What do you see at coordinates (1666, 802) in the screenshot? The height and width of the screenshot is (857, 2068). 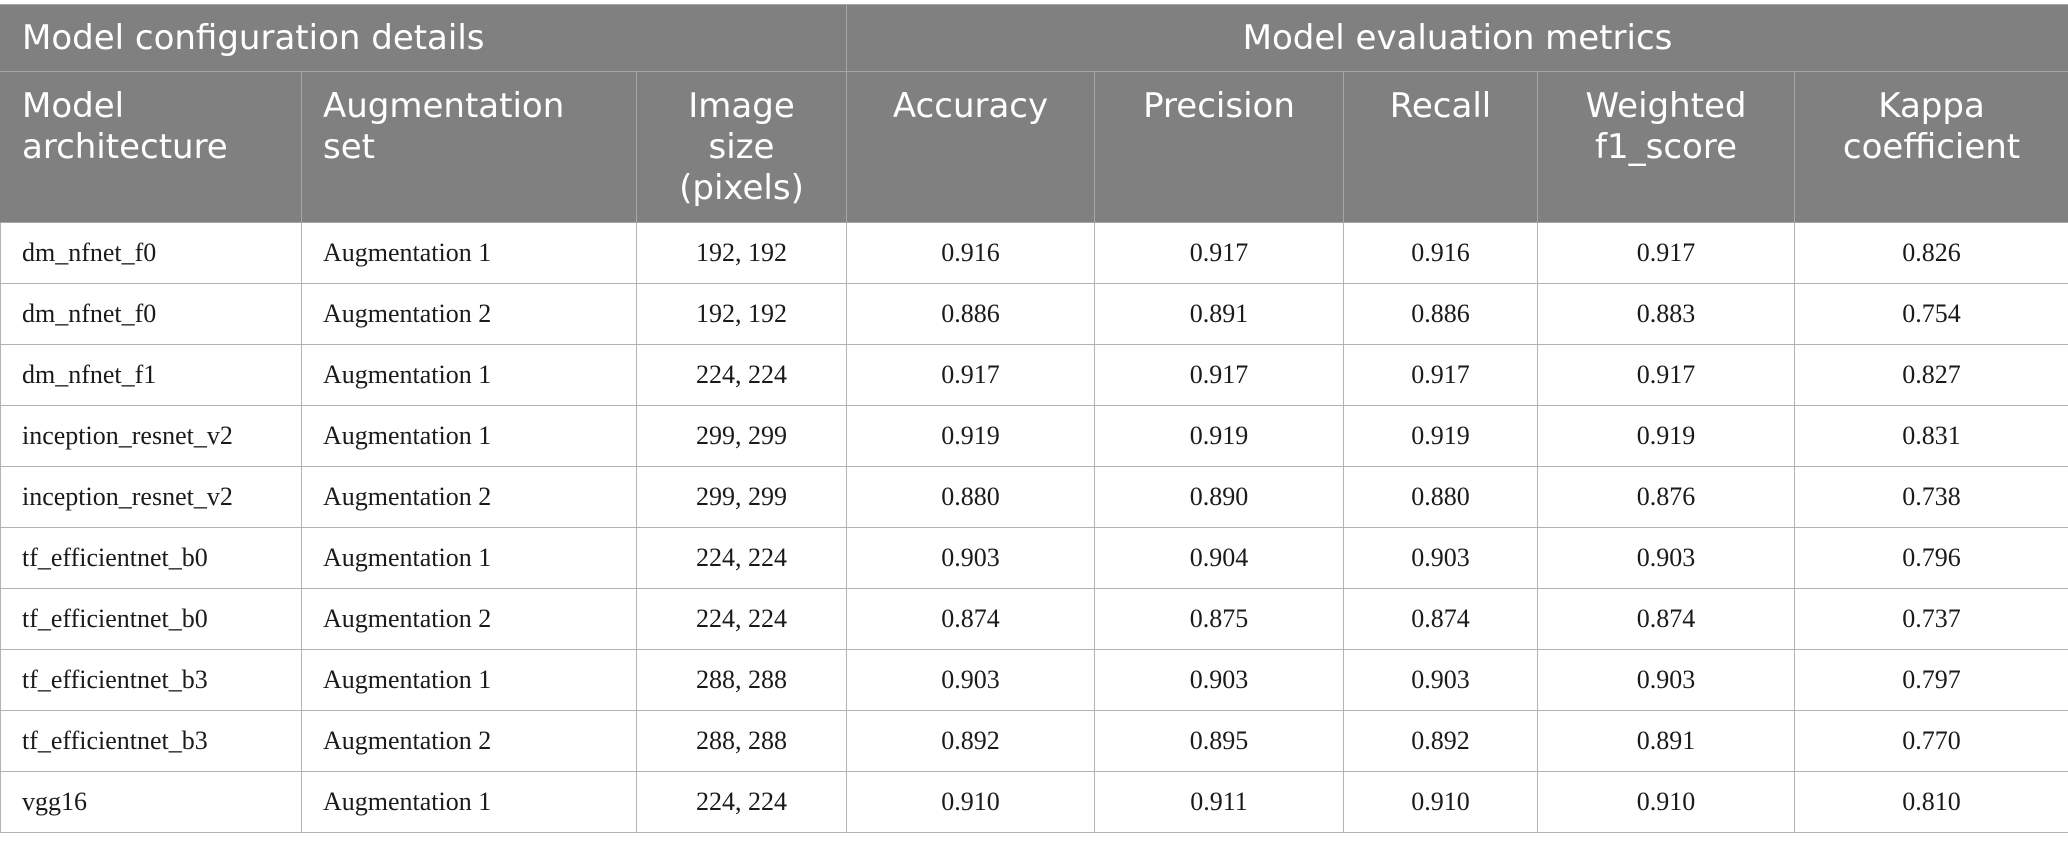 I see `weighted-f1-score-cell: 0.910` at bounding box center [1666, 802].